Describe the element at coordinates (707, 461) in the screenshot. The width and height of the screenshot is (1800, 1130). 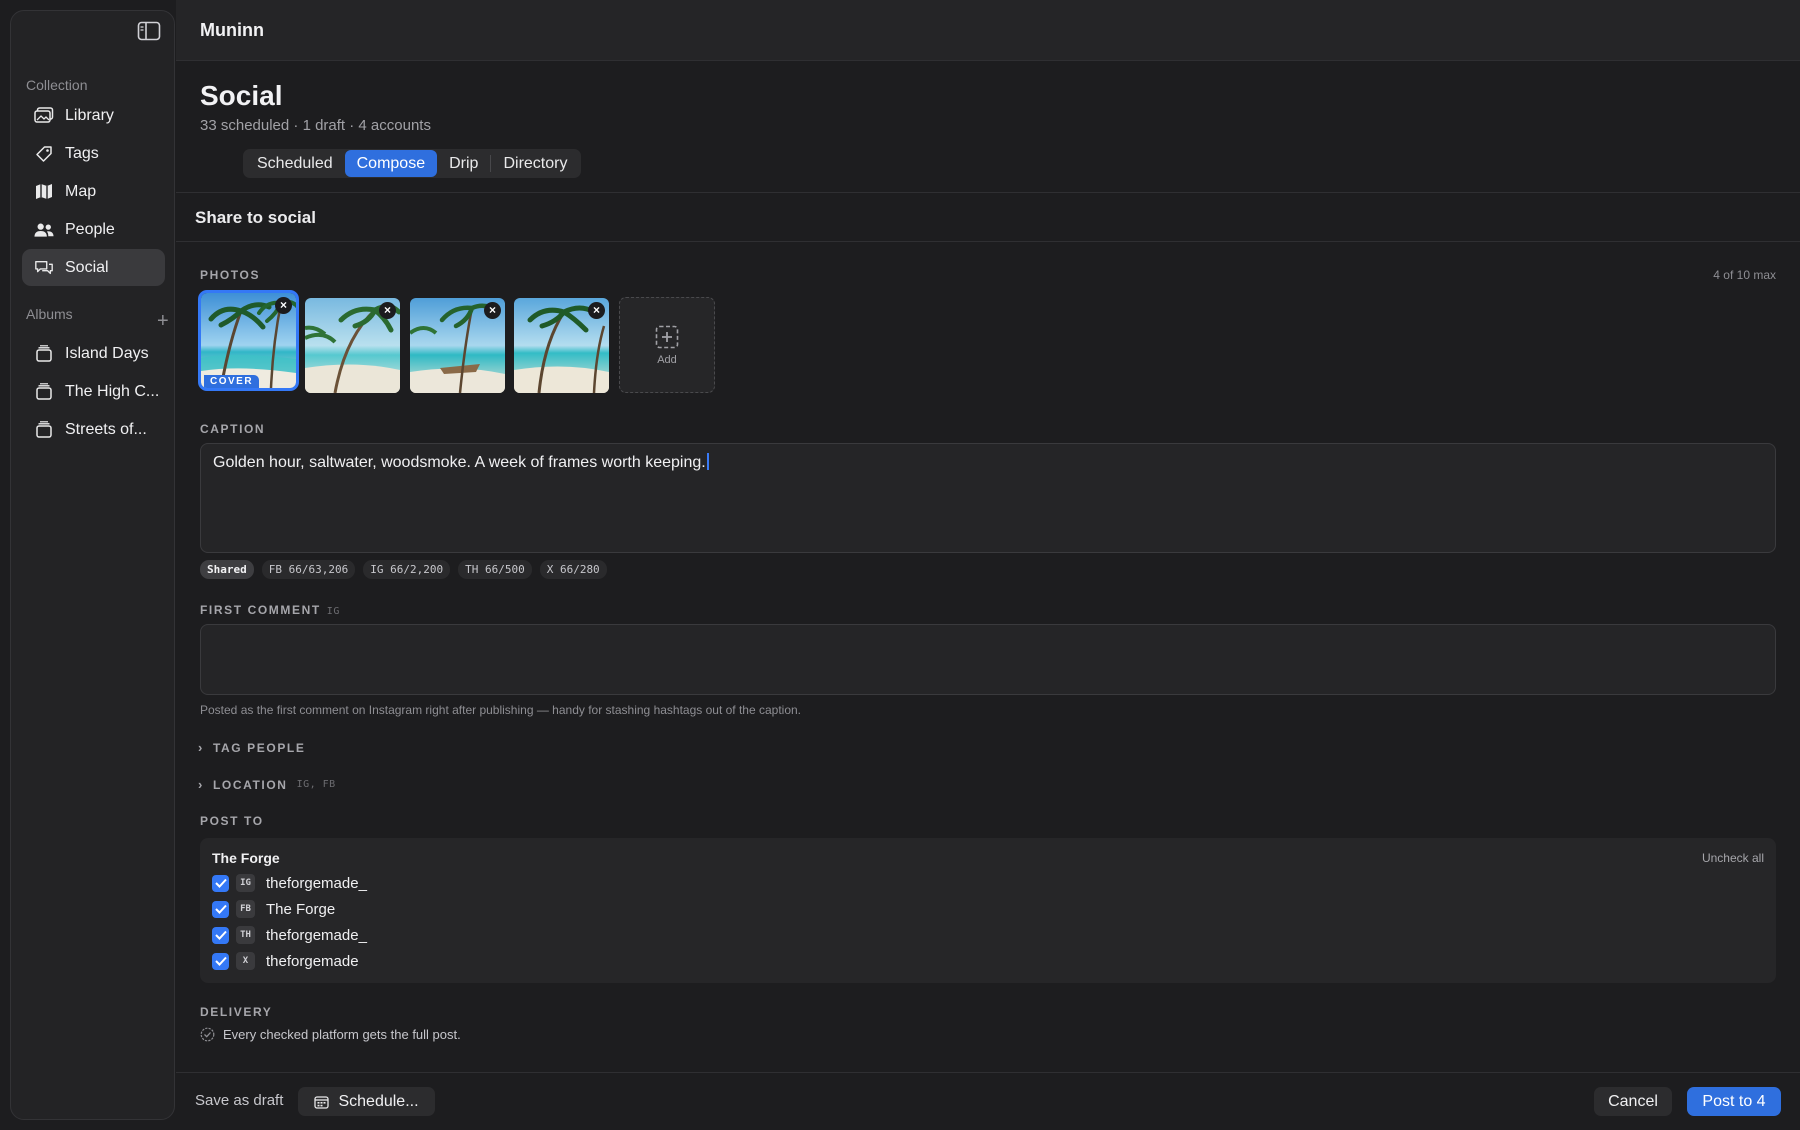
I see `text-caret` at that location.